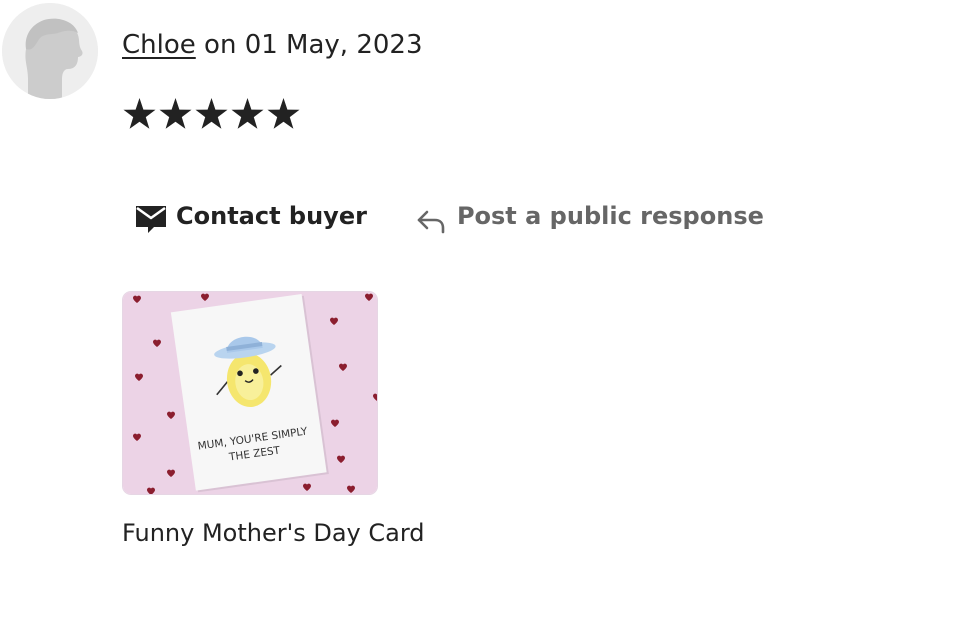  I want to click on review-header: Chloe on 01 May, 2023, so click(272, 45).